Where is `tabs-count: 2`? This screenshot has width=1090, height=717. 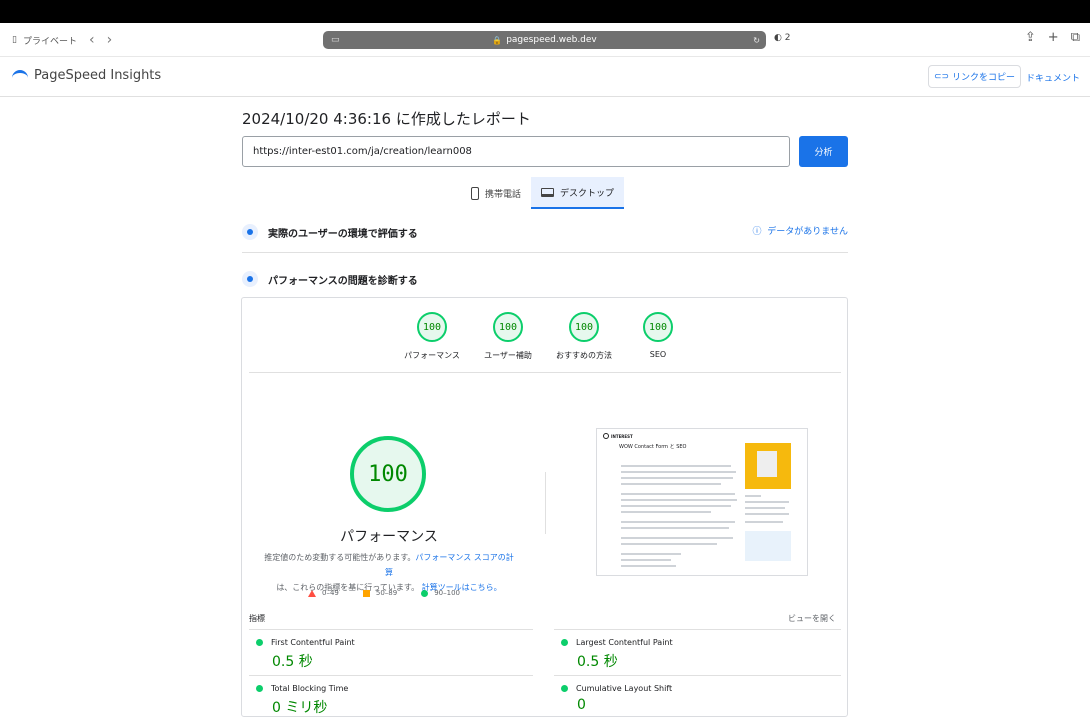
tabs-count: 2 is located at coordinates (787, 38).